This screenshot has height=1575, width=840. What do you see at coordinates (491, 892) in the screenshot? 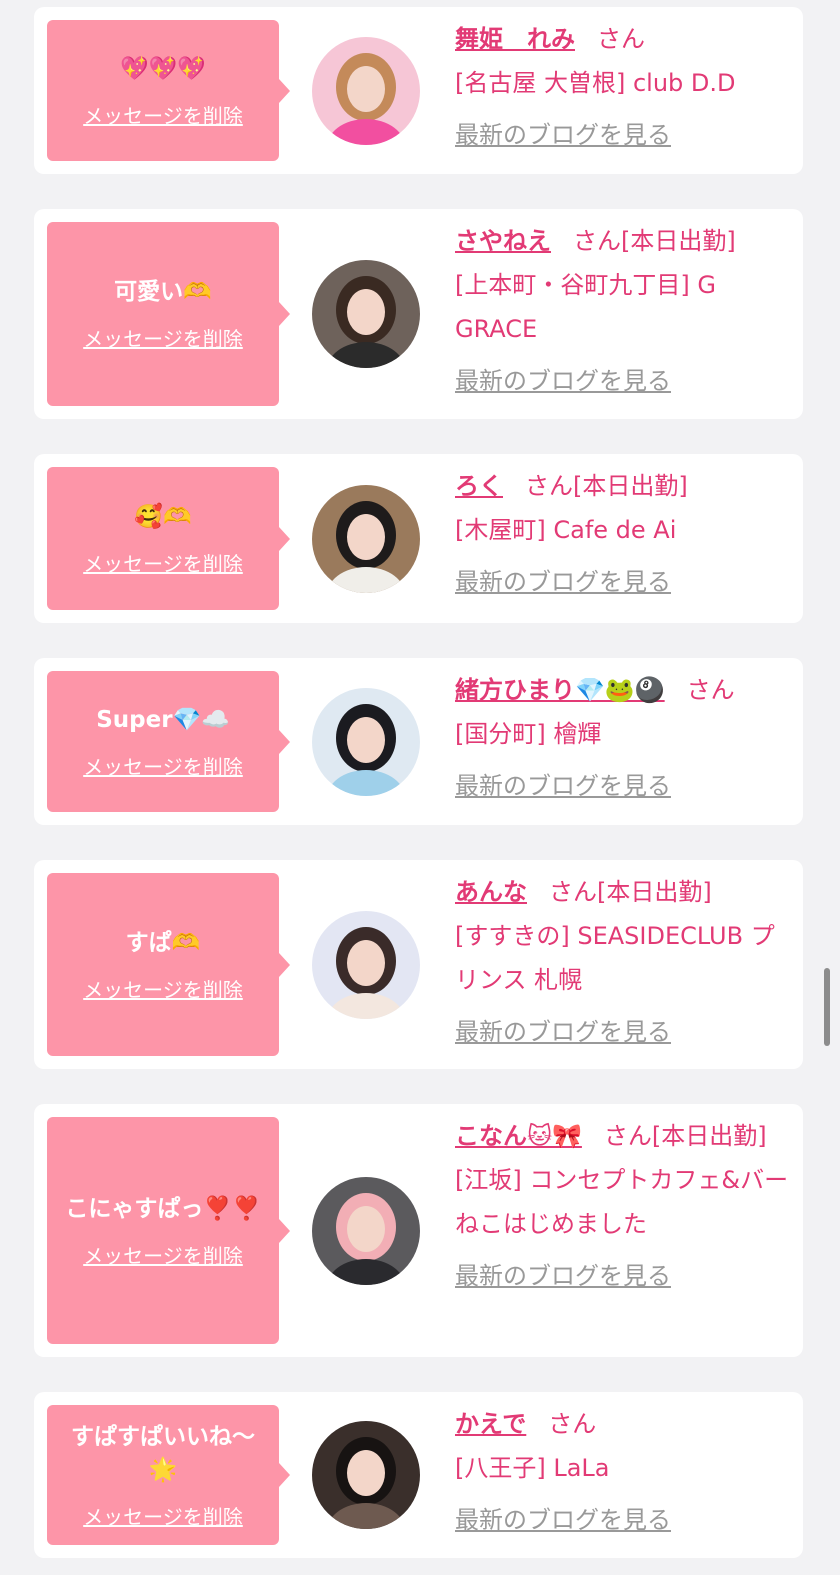
I see `profile-name-link: あんな` at bounding box center [491, 892].